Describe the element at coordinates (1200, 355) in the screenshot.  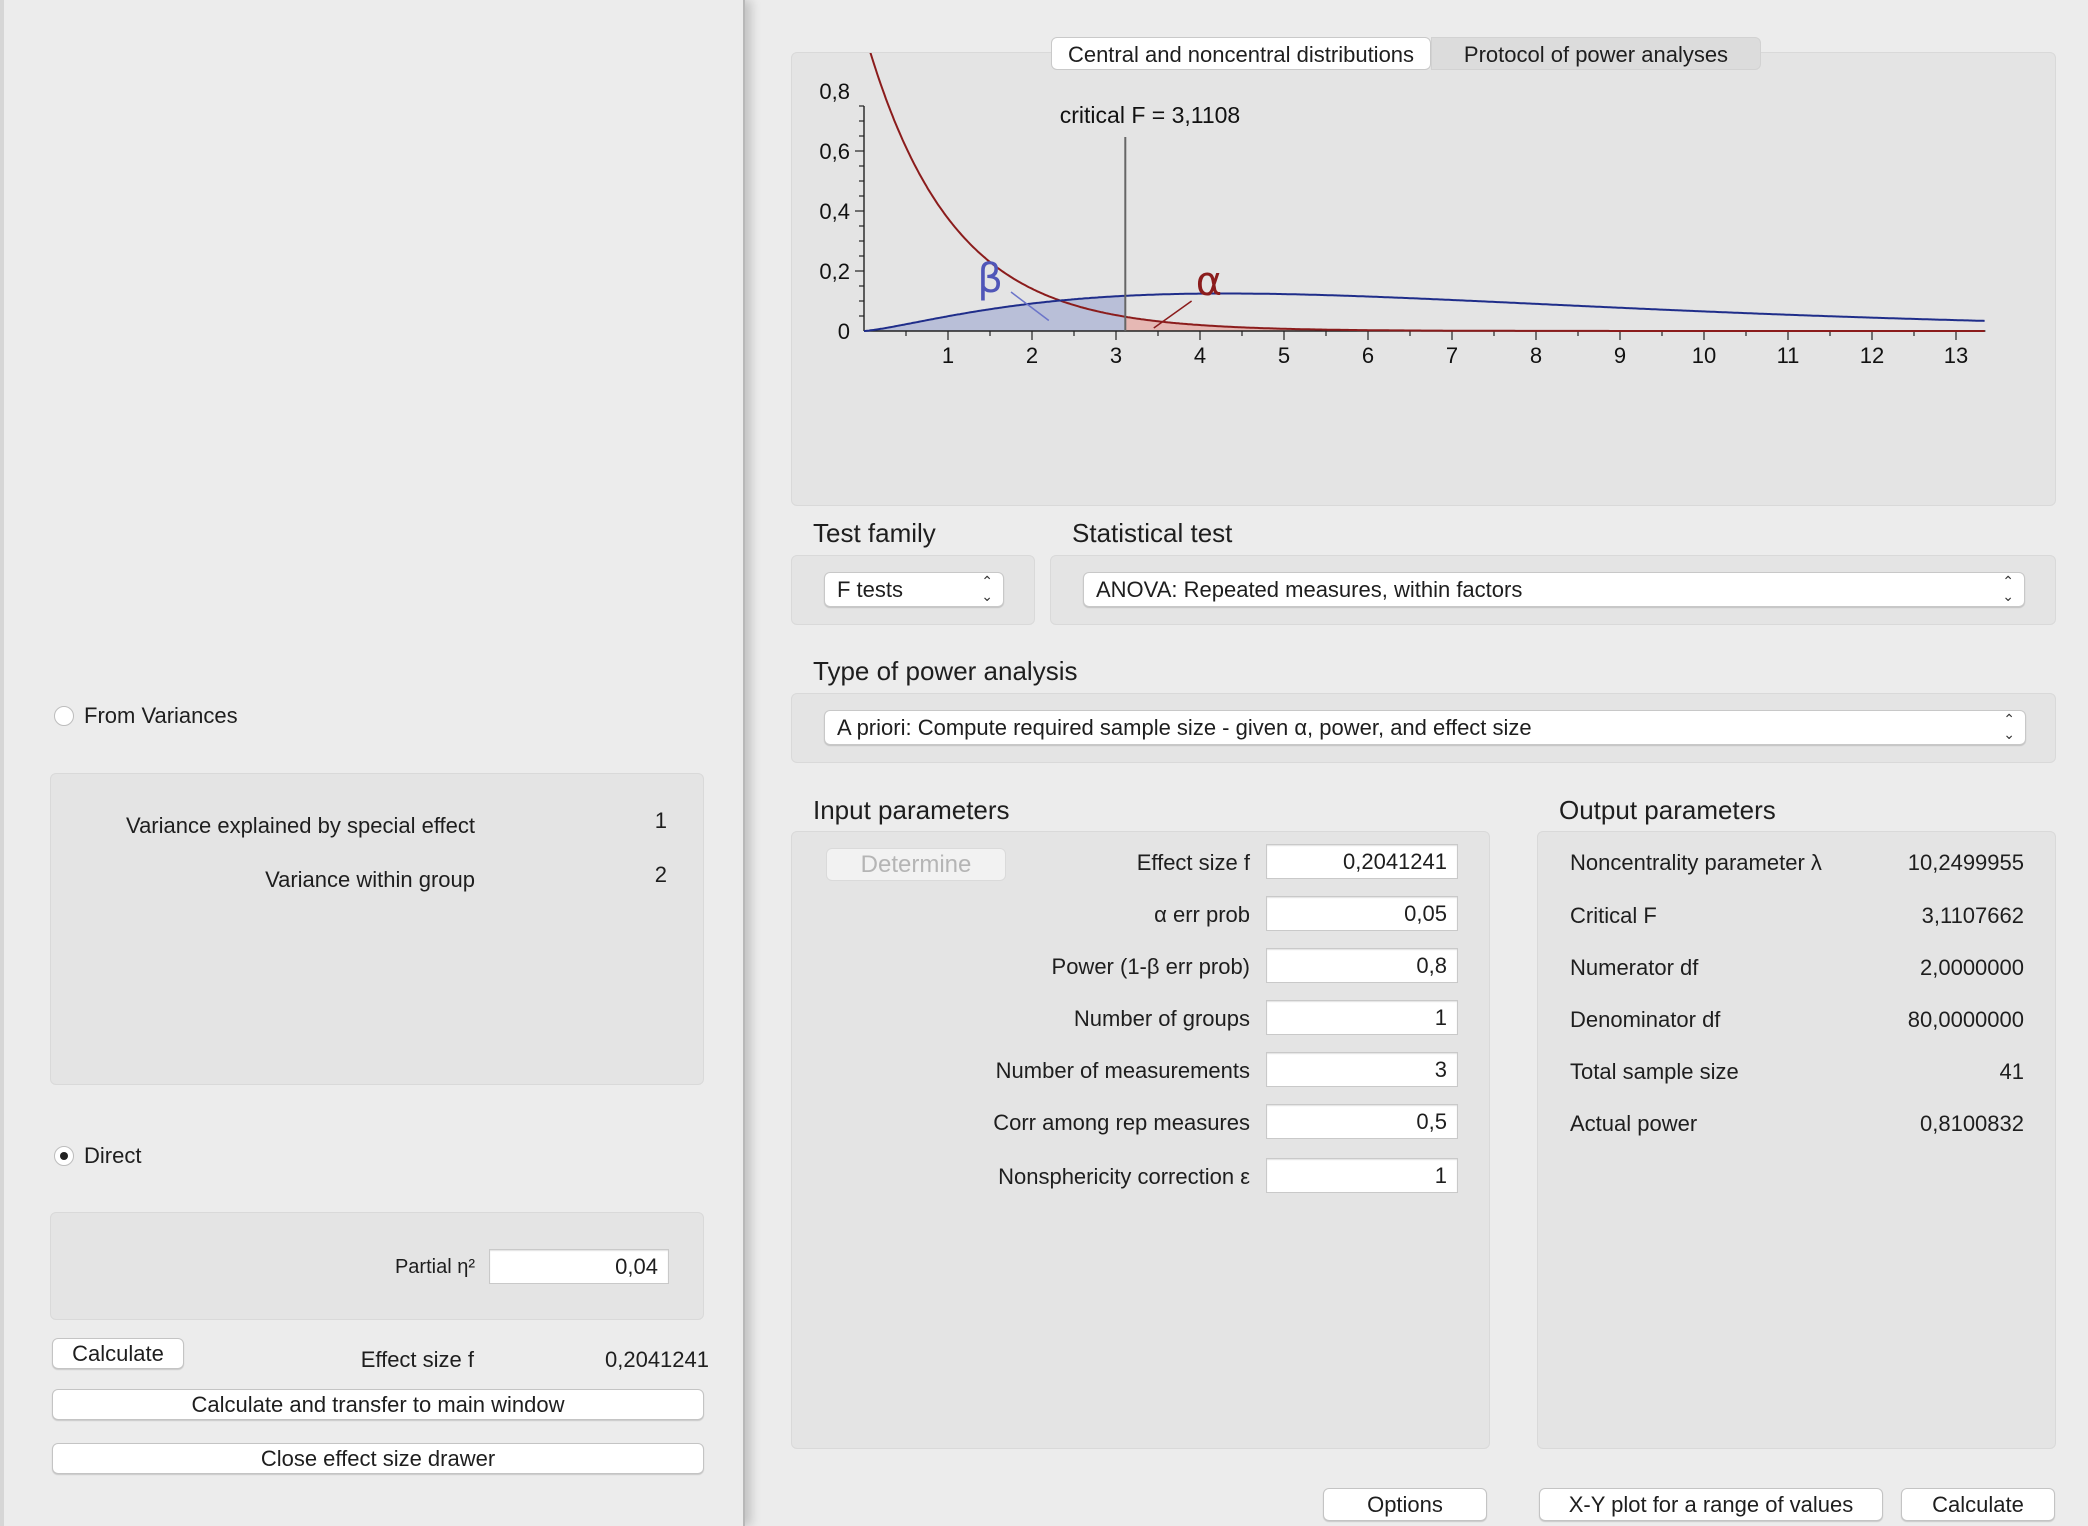
I see `x-tick-label: 4` at that location.